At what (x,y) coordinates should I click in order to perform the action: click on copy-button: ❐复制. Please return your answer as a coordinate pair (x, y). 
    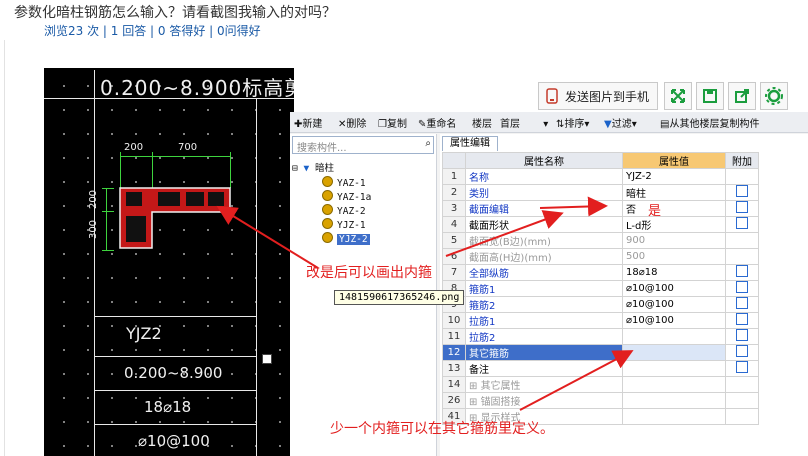
    Looking at the image, I should click on (392, 122).